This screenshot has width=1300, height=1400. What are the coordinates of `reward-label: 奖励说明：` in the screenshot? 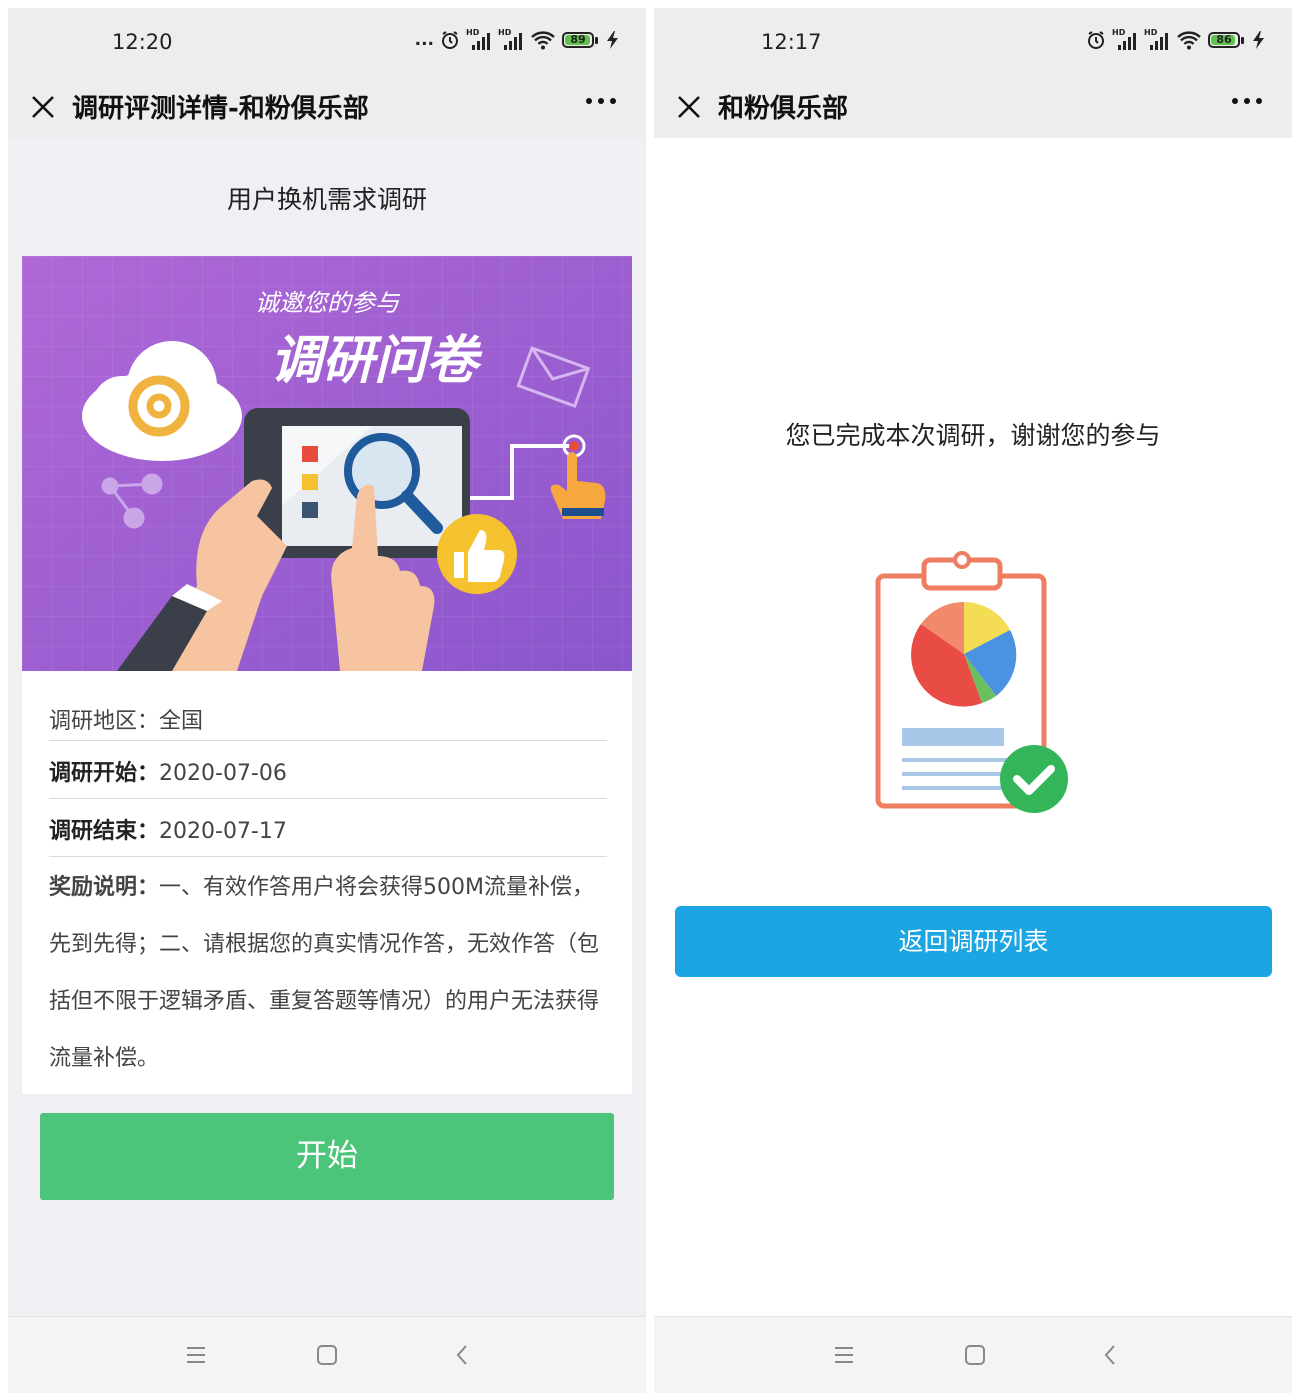 It's located at (104, 887).